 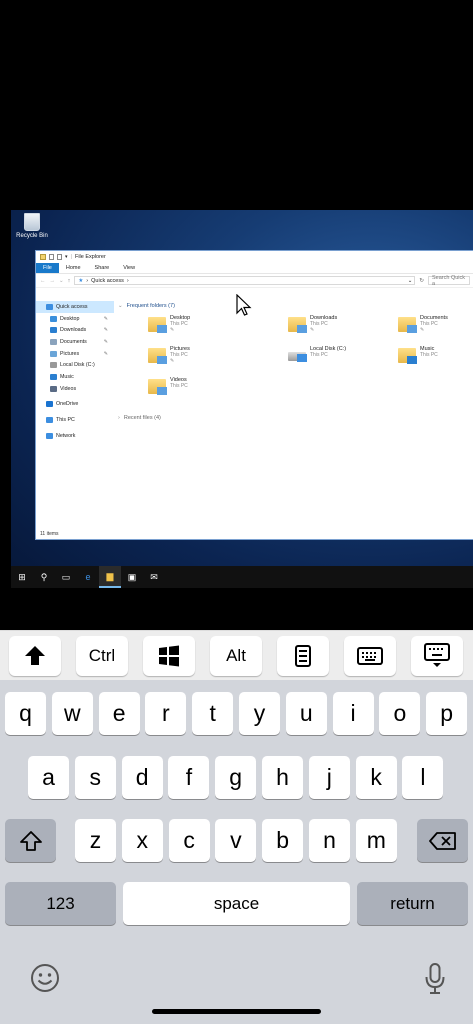 What do you see at coordinates (59, 257) in the screenshot?
I see `new-folder-icon` at bounding box center [59, 257].